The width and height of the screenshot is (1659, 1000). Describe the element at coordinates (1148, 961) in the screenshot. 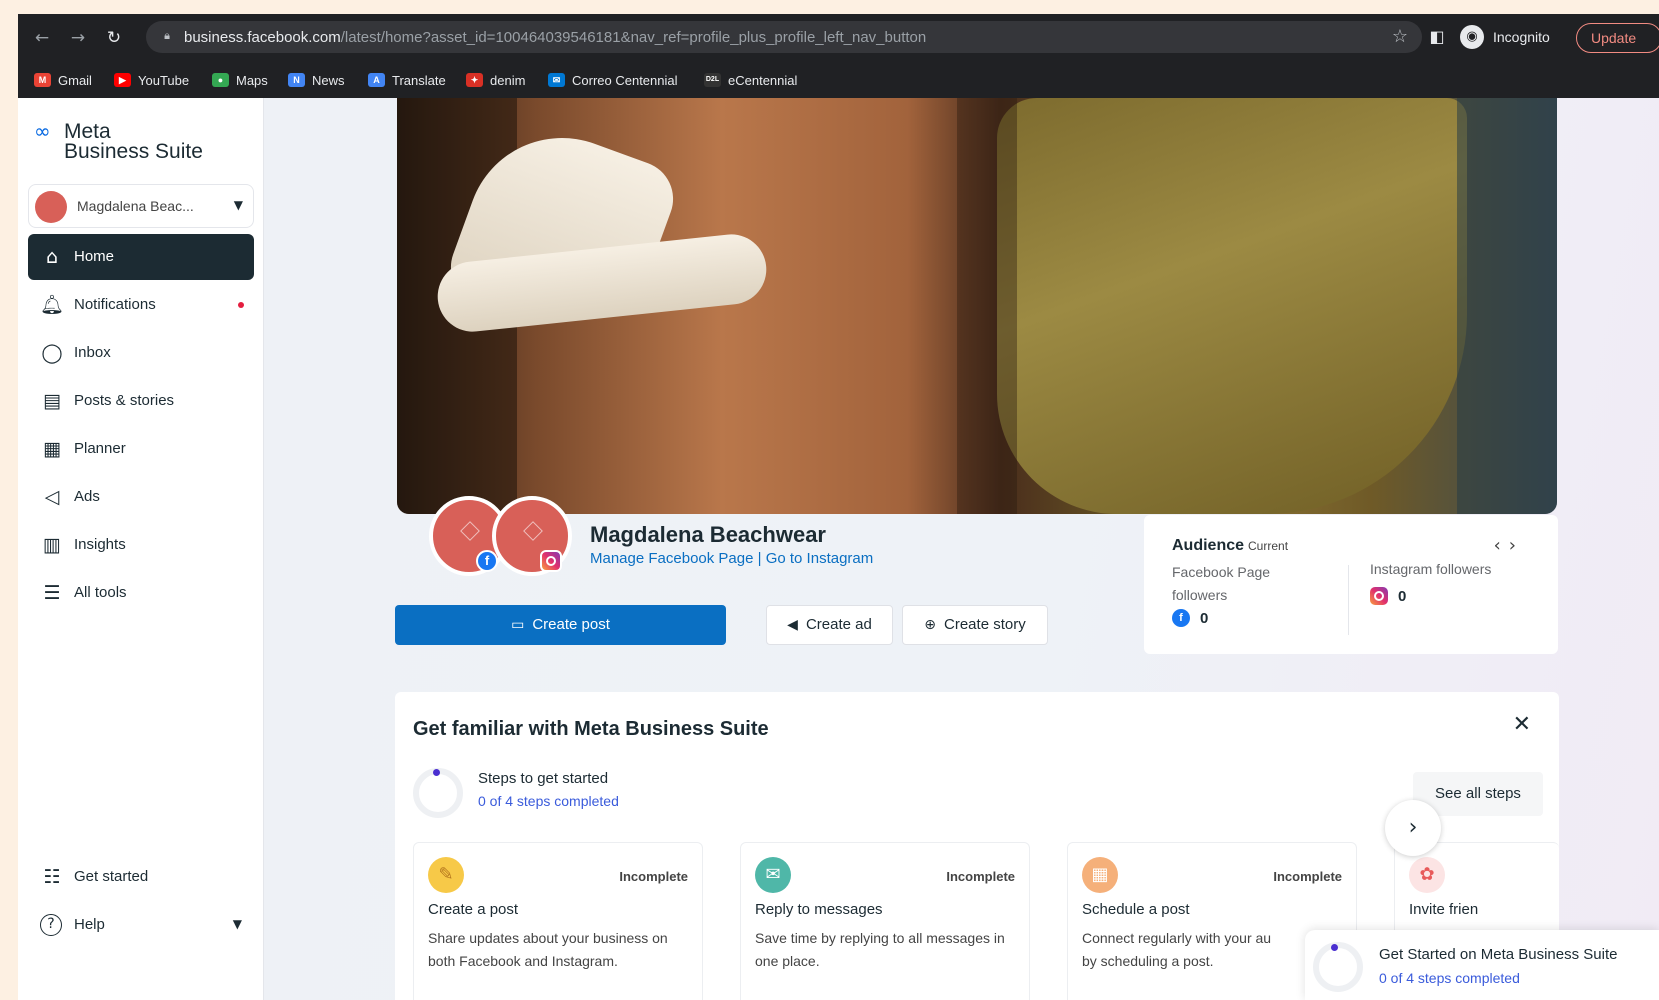

I see `task-description-line2: by scheduling a post.` at that location.